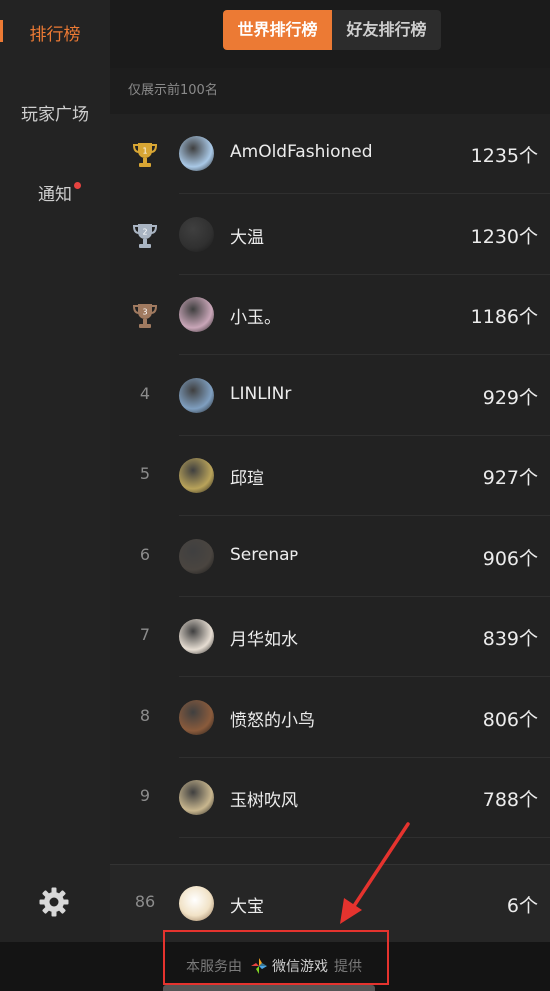 Image resolution: width=550 pixels, height=991 pixels. I want to click on player-name: 玉树吹风, so click(264, 801).